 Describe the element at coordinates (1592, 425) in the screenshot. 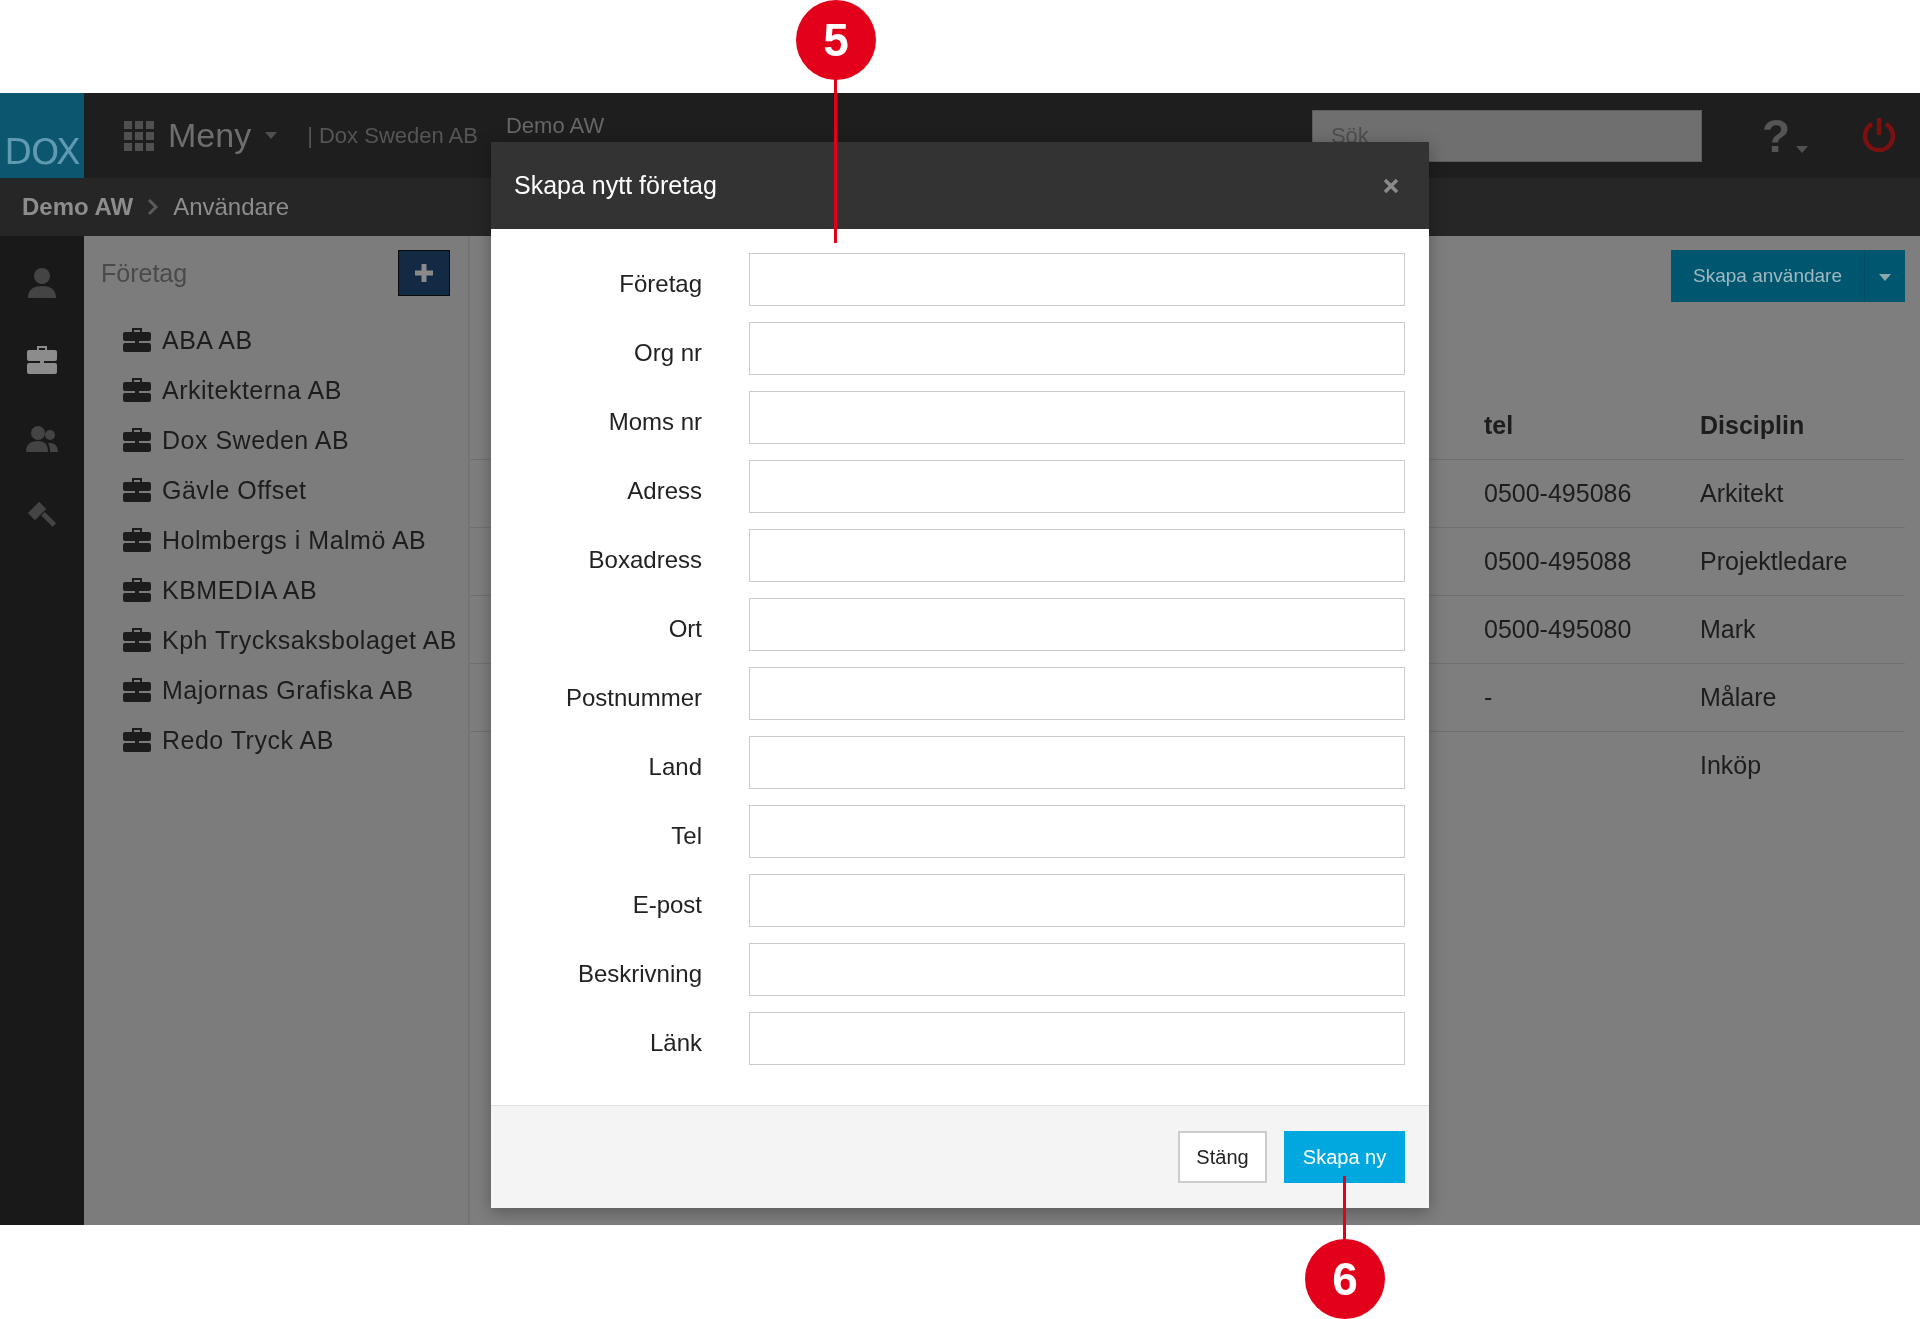

I see `column-header: tel` at that location.